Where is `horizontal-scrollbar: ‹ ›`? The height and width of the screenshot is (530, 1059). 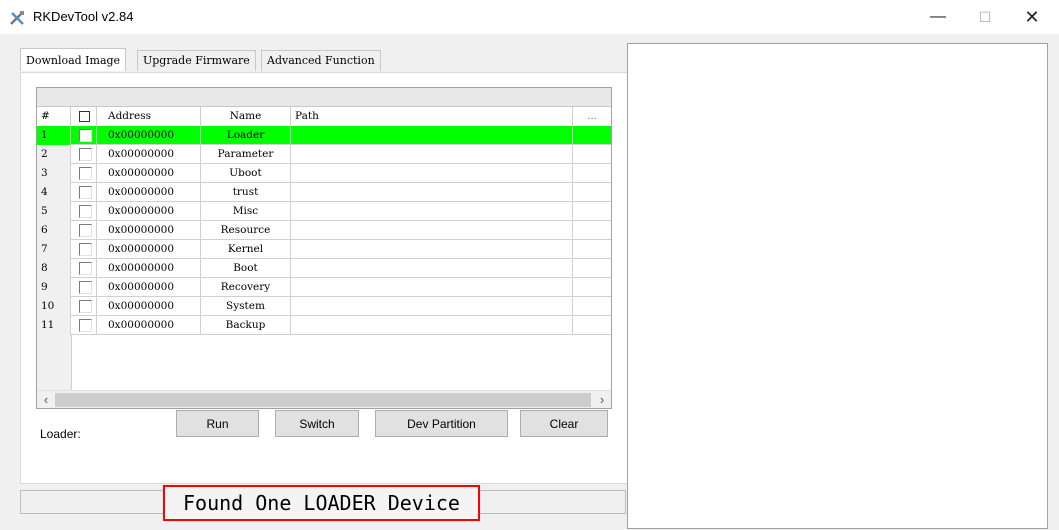
horizontal-scrollbar: ‹ › is located at coordinates (324, 399).